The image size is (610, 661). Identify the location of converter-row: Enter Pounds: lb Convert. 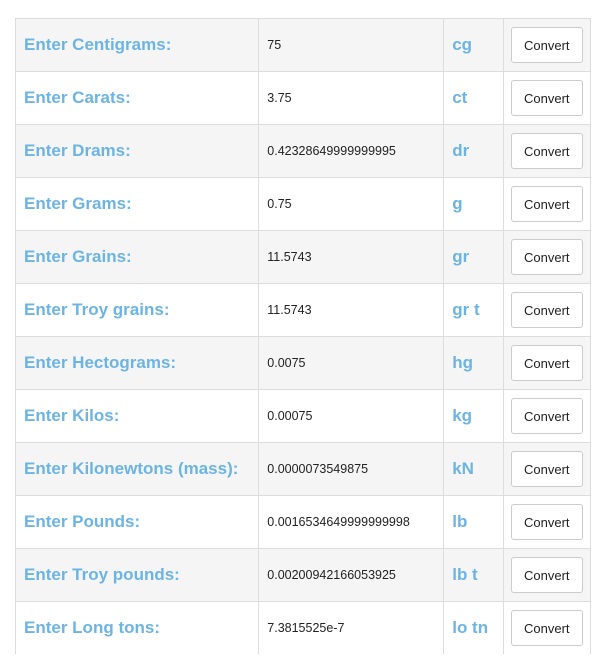
(303, 522).